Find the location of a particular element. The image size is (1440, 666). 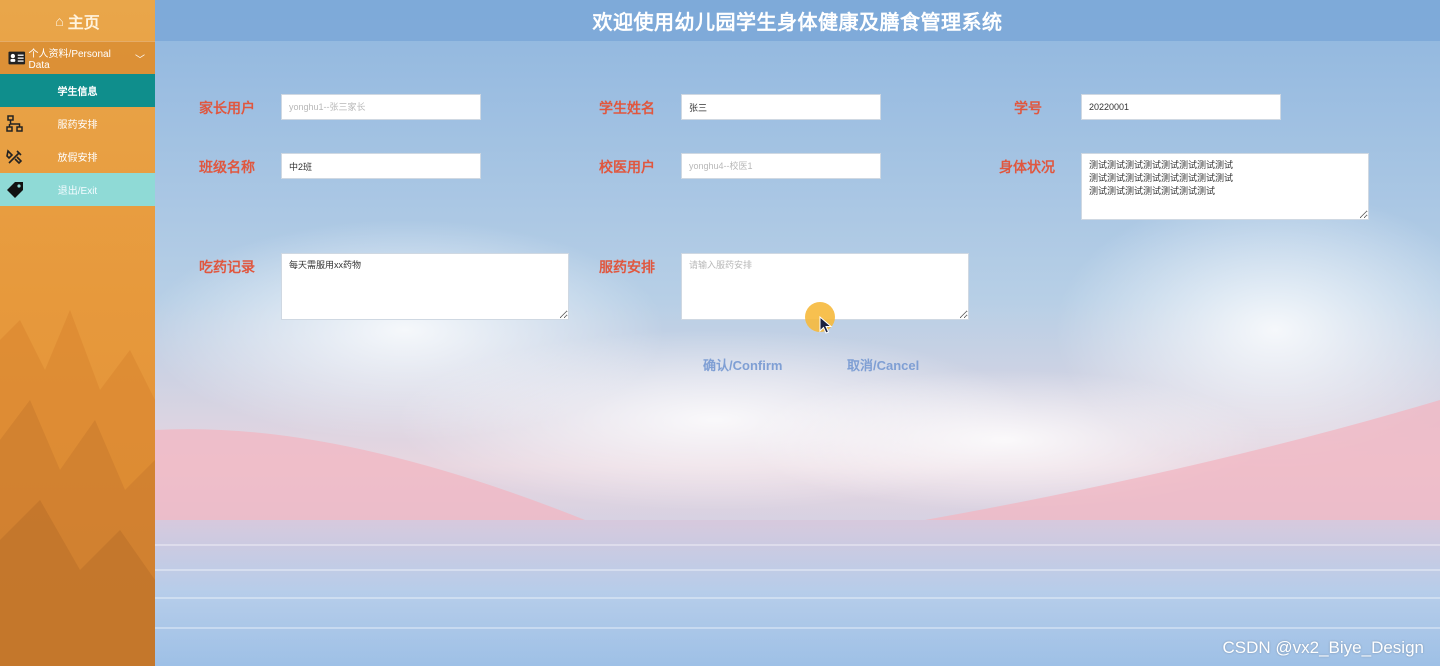

personal-data-group: 个人资料/Personal Data ﹀ is located at coordinates (77, 57).